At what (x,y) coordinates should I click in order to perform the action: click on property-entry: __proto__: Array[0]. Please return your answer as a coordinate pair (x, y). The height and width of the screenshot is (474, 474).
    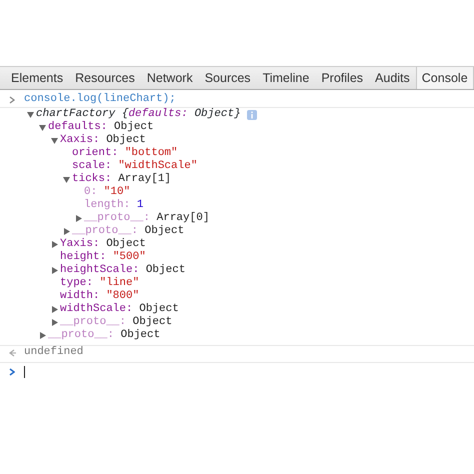
    Looking at the image, I should click on (147, 218).